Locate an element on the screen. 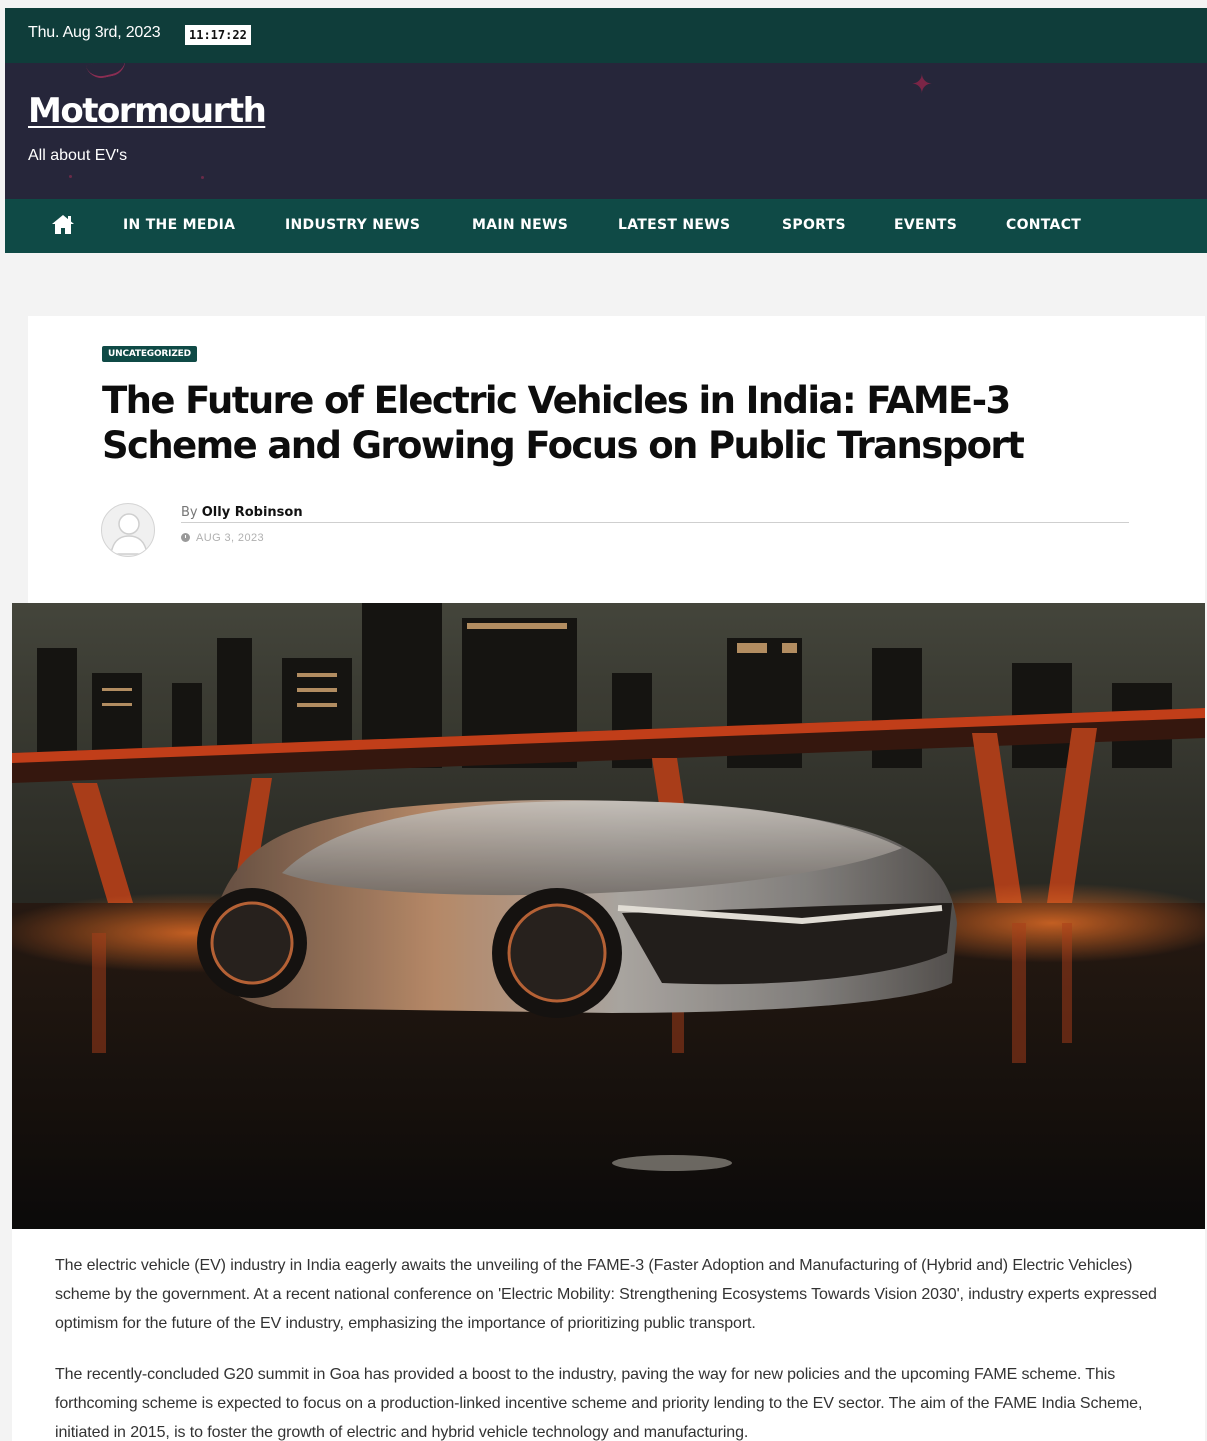 The width and height of the screenshot is (1207, 1441). home-icon-graphic is located at coordinates (63, 224).